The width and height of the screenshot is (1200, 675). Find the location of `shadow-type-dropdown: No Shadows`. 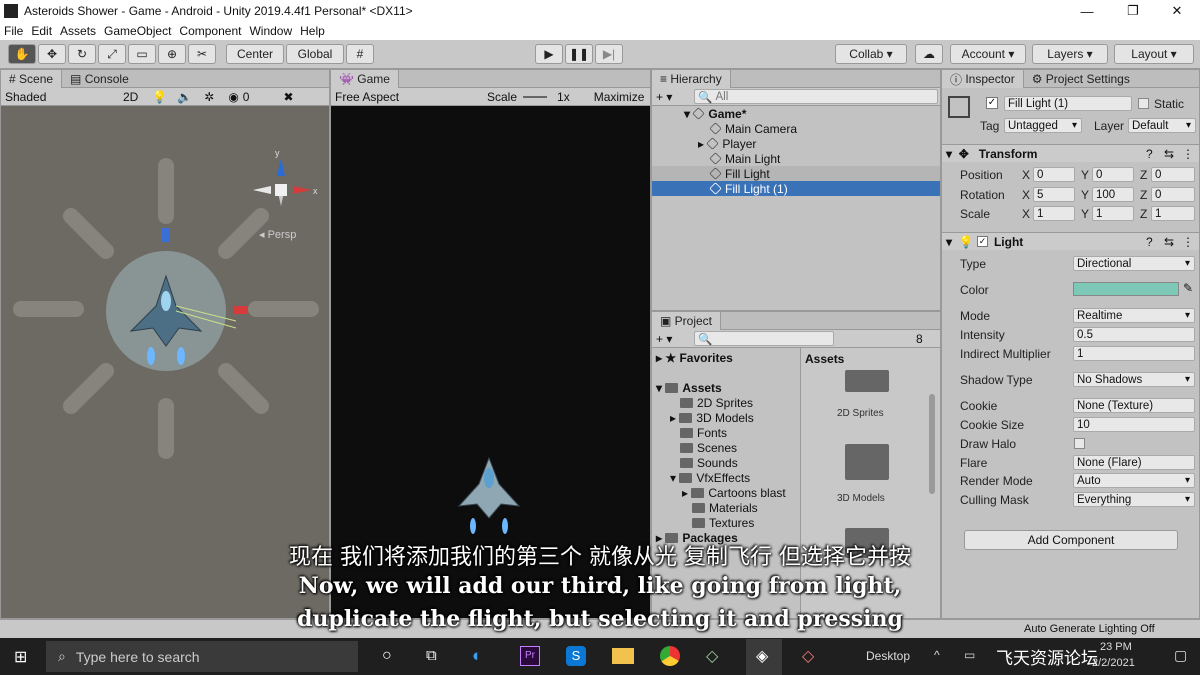

shadow-type-dropdown: No Shadows is located at coordinates (1134, 379).